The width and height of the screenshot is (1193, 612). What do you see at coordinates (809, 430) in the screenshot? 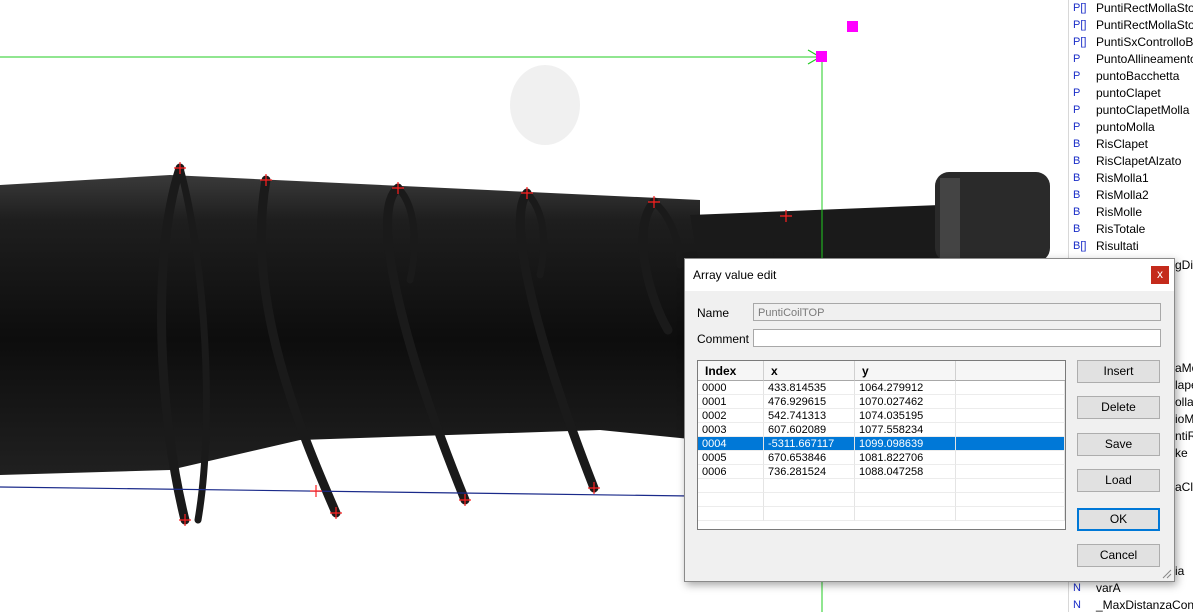
I see `cell-x: 607.602089` at bounding box center [809, 430].